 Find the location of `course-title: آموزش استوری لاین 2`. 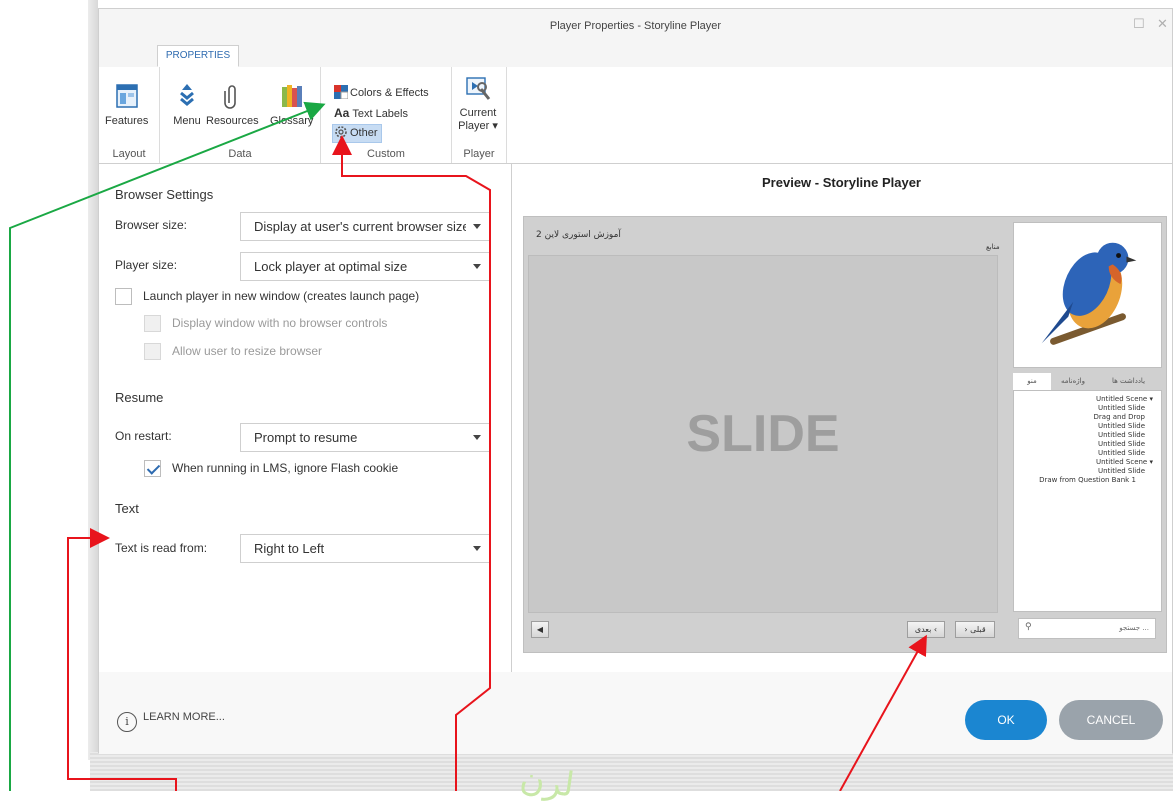

course-title: آموزش استوری لاین 2 is located at coordinates (578, 235).